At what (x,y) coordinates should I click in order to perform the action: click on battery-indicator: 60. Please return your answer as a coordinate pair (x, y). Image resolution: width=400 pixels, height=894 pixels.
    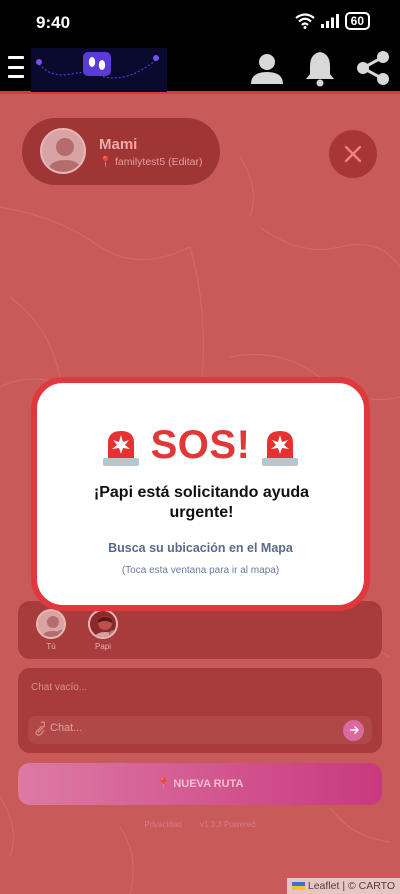
    Looking at the image, I should click on (357, 21).